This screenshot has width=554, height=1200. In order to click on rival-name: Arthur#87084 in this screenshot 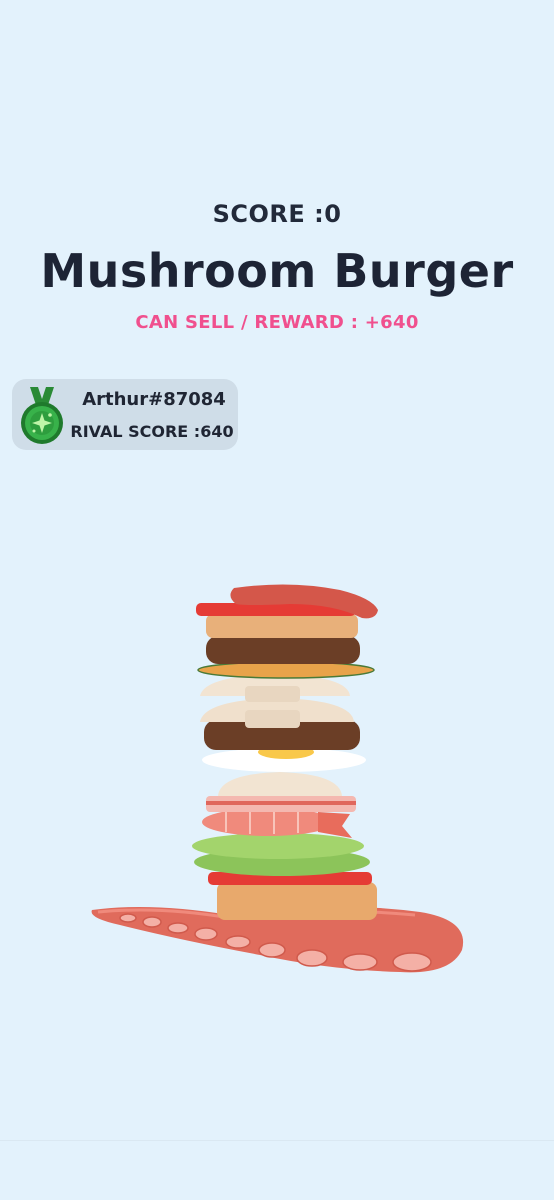, I will do `click(154, 399)`.